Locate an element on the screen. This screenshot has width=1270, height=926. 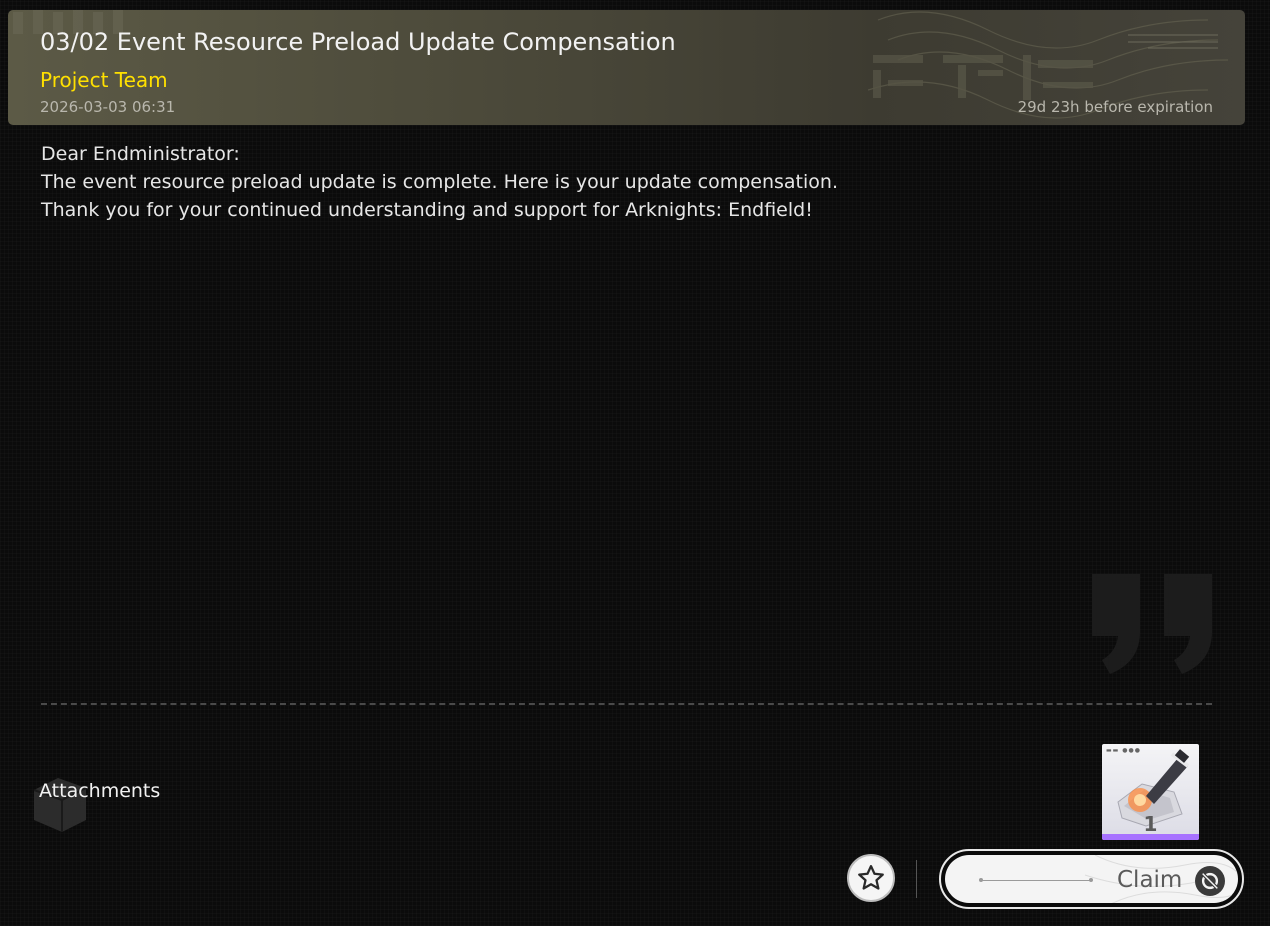
mail-sender: Project Team is located at coordinates (104, 80).